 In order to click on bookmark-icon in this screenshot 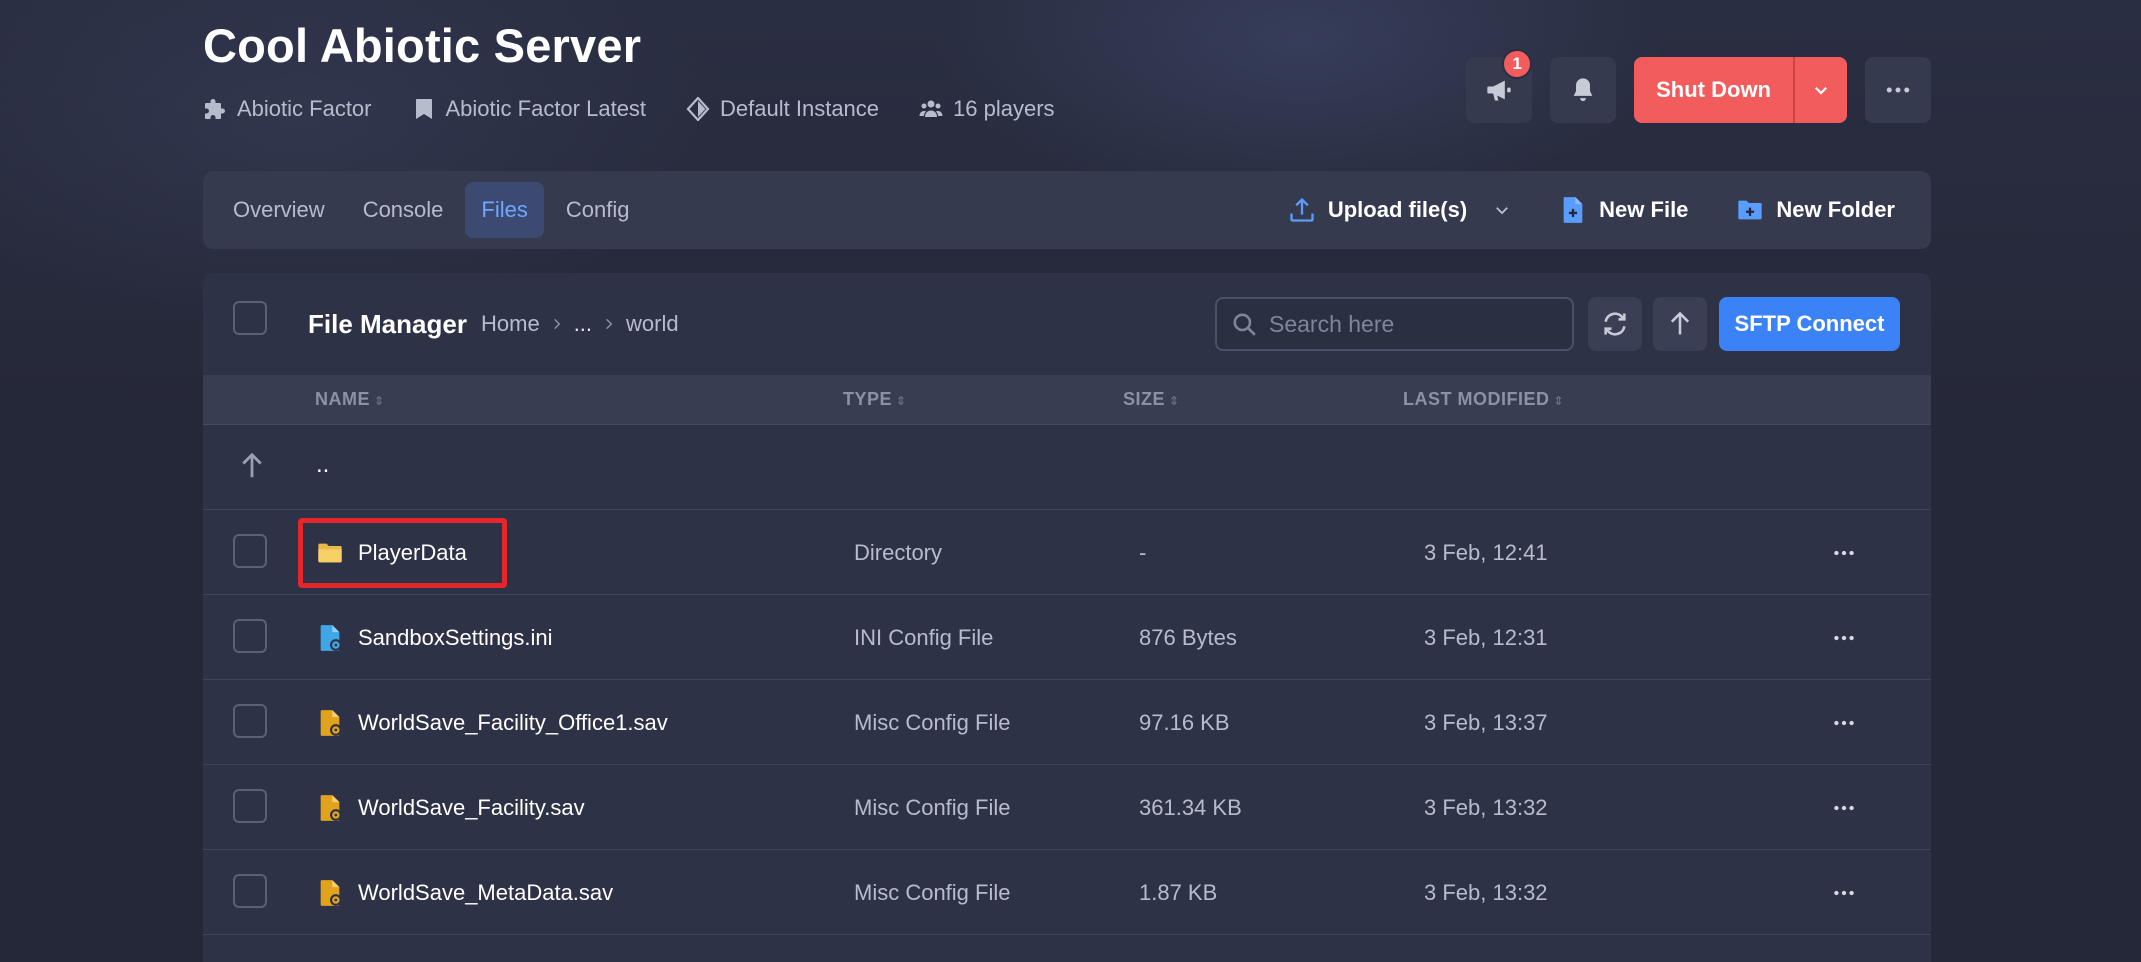, I will do `click(423, 109)`.